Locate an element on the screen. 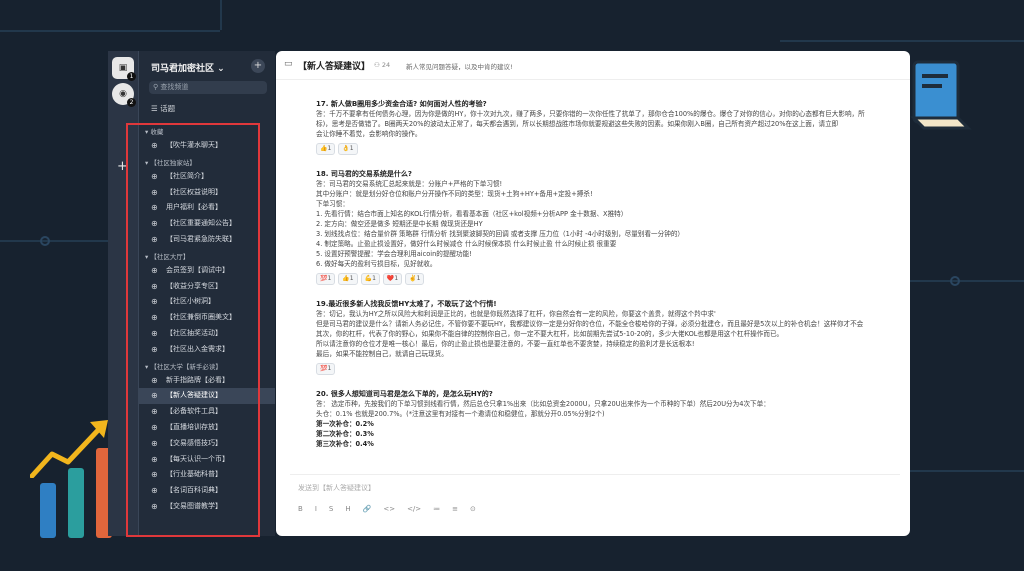 This screenshot has height=571, width=1024. format-tool-icon: S is located at coordinates (331, 509).